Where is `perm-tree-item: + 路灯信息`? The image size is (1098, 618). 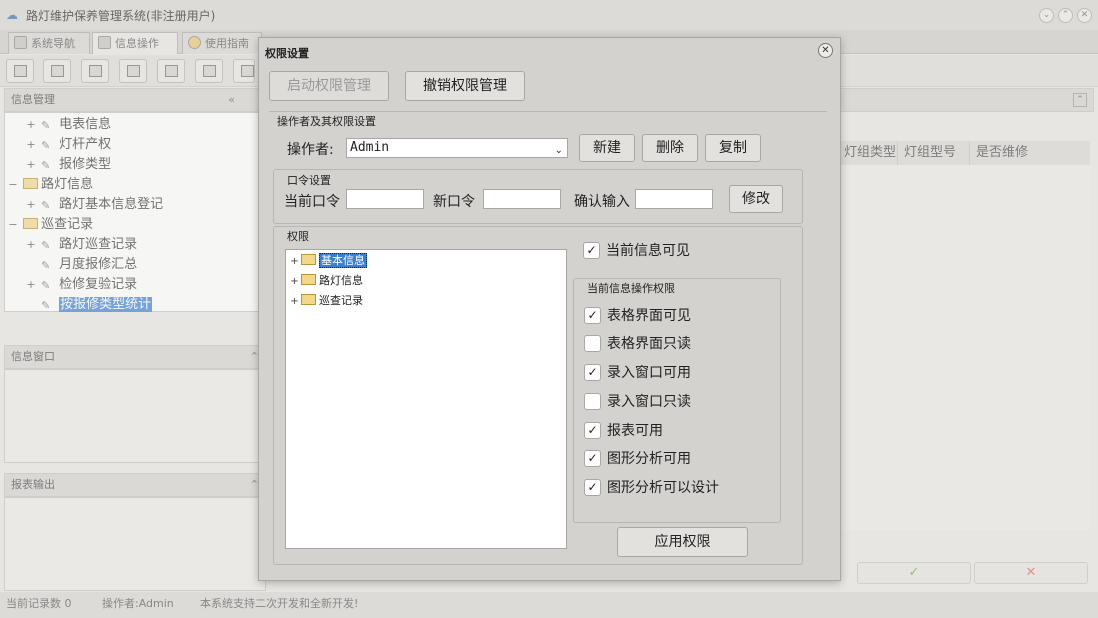 perm-tree-item: + 路灯信息 is located at coordinates (426, 281).